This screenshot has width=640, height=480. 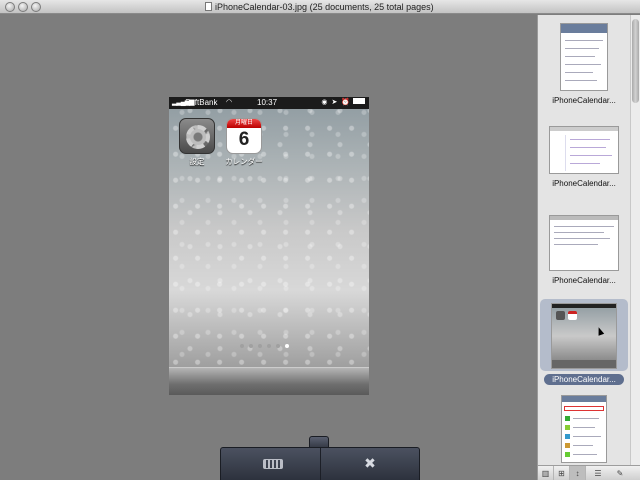 I want to click on zoom-button, so click(x=36, y=7).